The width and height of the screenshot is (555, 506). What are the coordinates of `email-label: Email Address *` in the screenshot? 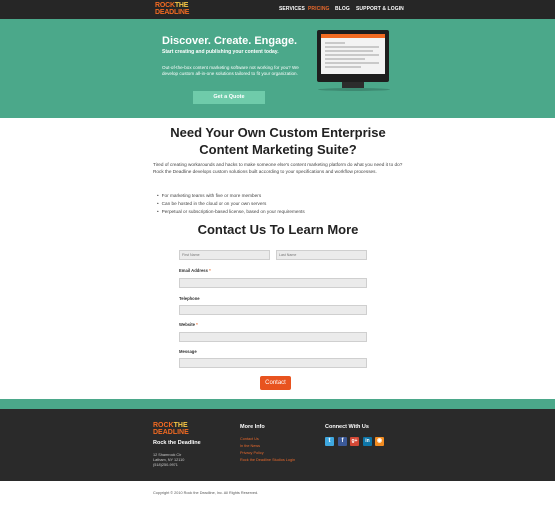 It's located at (195, 270).